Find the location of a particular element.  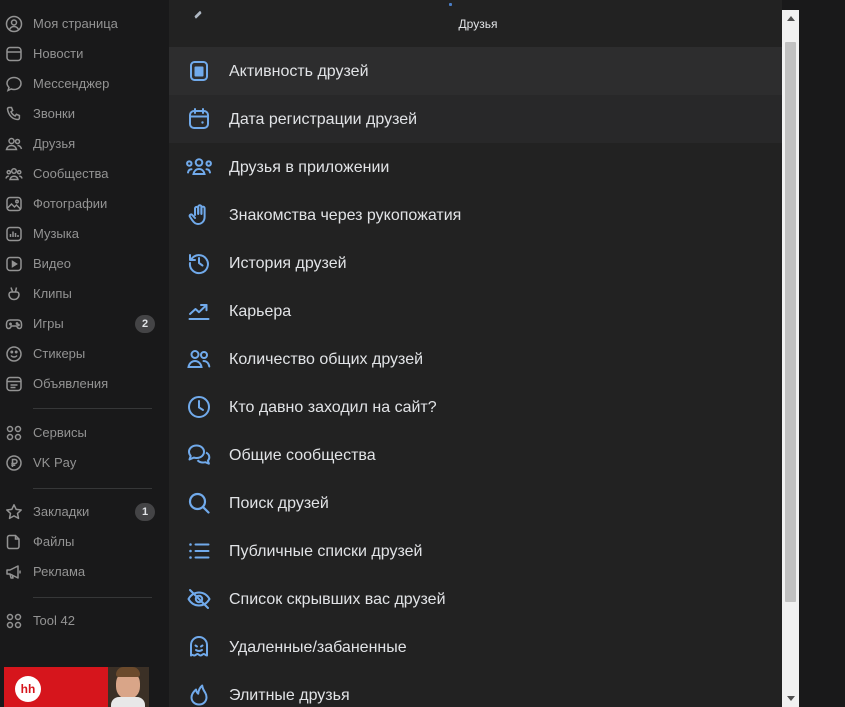

sidebar-item-label: VK Pay is located at coordinates (55, 462).